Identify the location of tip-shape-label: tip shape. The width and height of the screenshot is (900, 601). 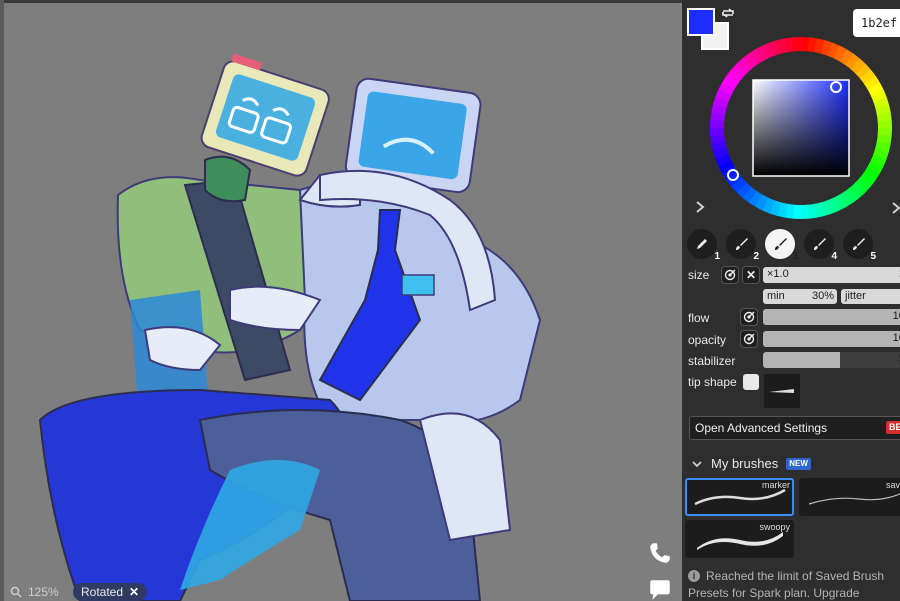
(712, 382).